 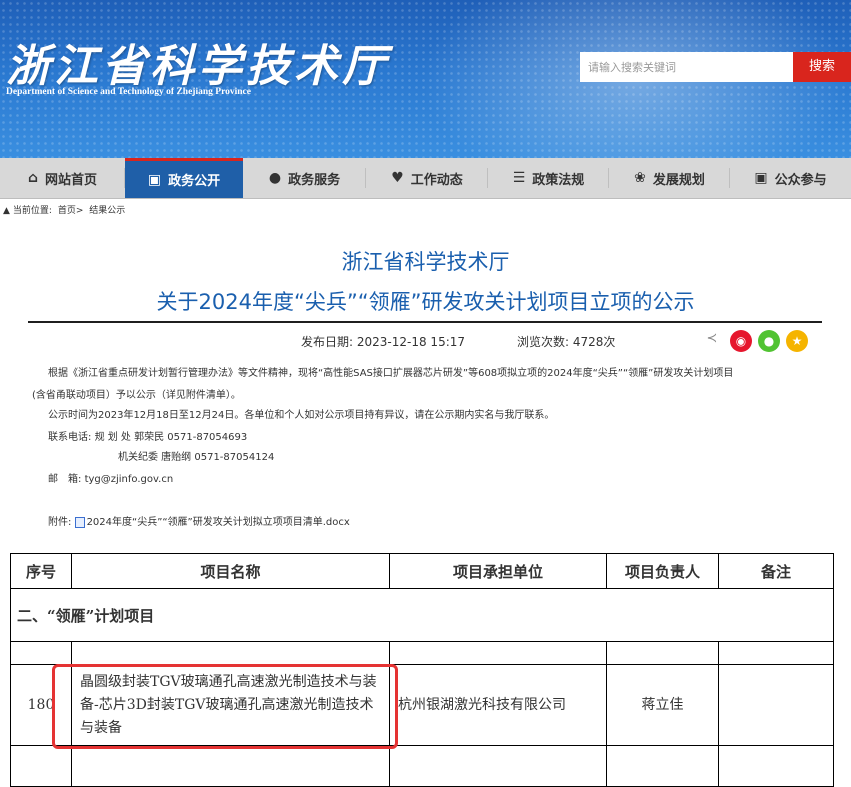 What do you see at coordinates (32, 178) in the screenshot?
I see `home-icon: ⌂` at bounding box center [32, 178].